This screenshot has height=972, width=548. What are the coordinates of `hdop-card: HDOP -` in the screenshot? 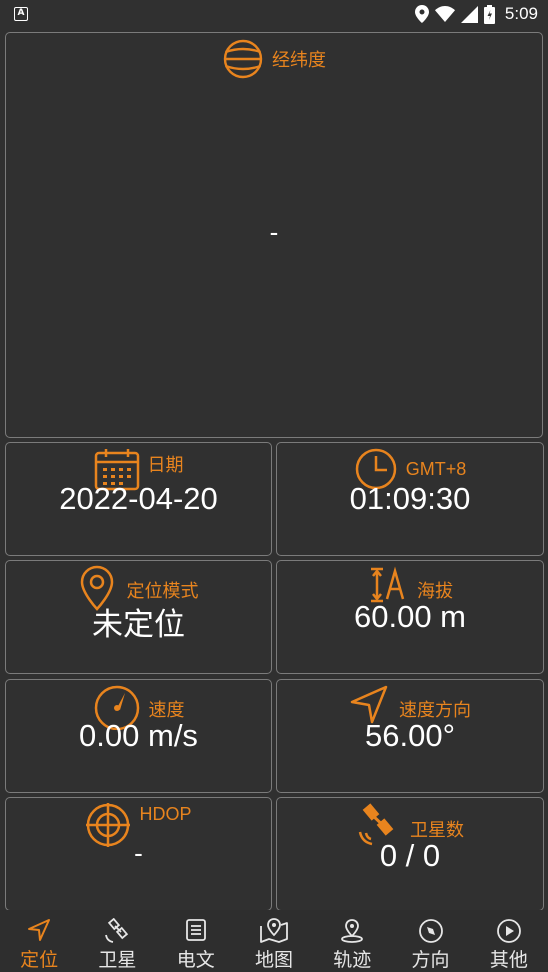 It's located at (138, 854).